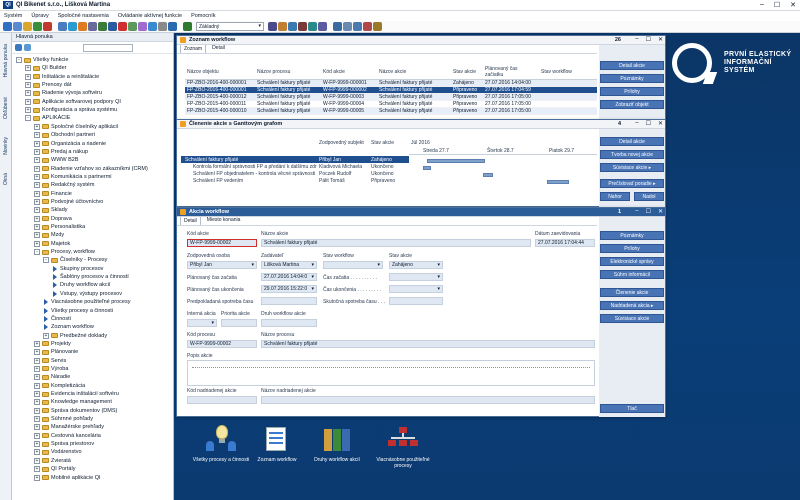 The width and height of the screenshot is (800, 500). Describe the element at coordinates (13, 16) in the screenshot. I see `menu-system: Systém` at that location.